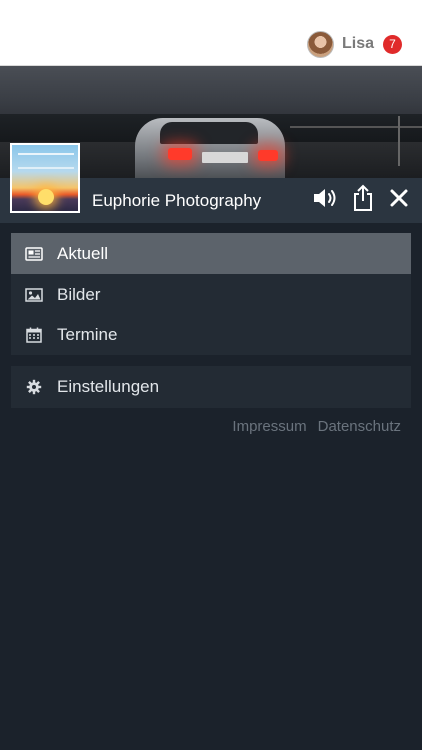 The width and height of the screenshot is (422, 750). I want to click on gear-icon, so click(34, 387).